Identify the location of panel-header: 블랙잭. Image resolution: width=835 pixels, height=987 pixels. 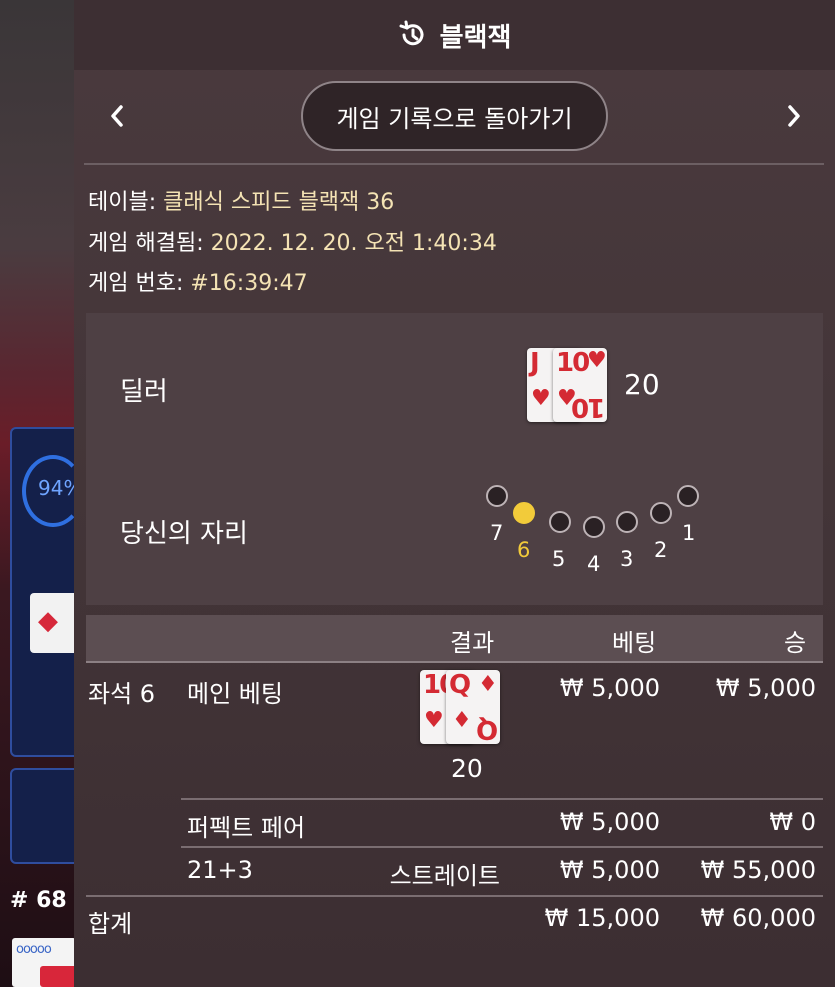
(454, 35).